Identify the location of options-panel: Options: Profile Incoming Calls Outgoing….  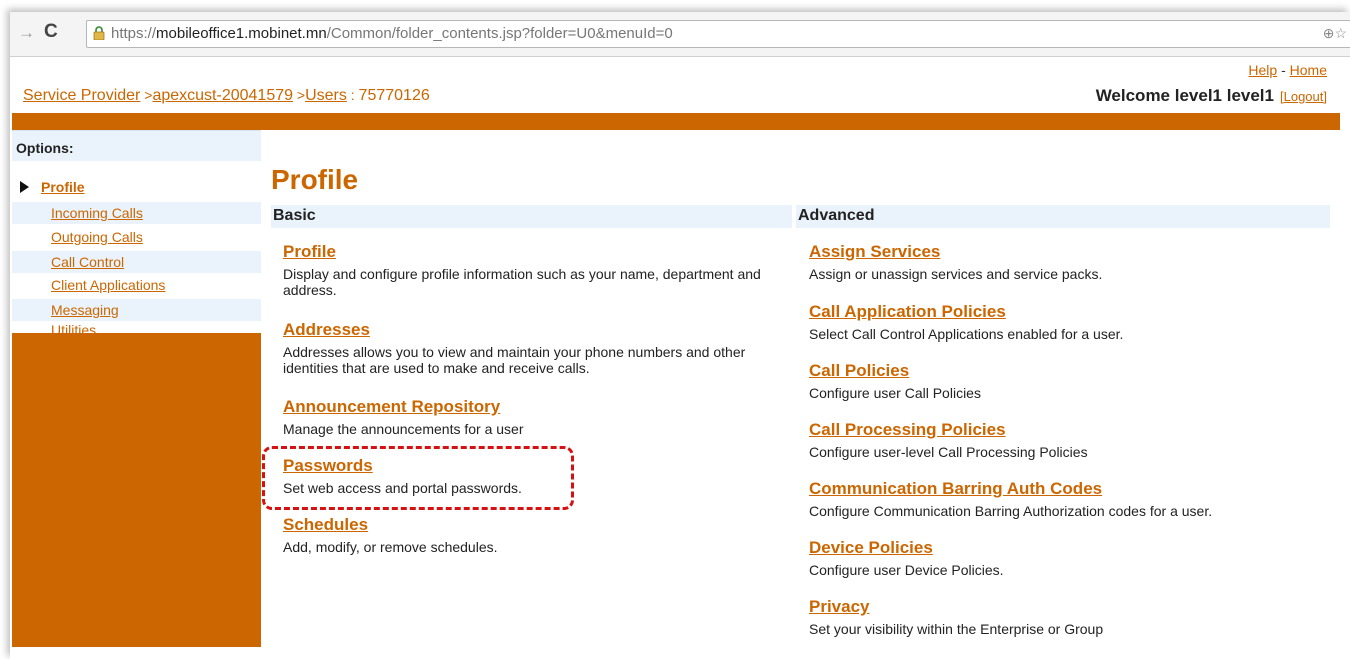
(136, 234).